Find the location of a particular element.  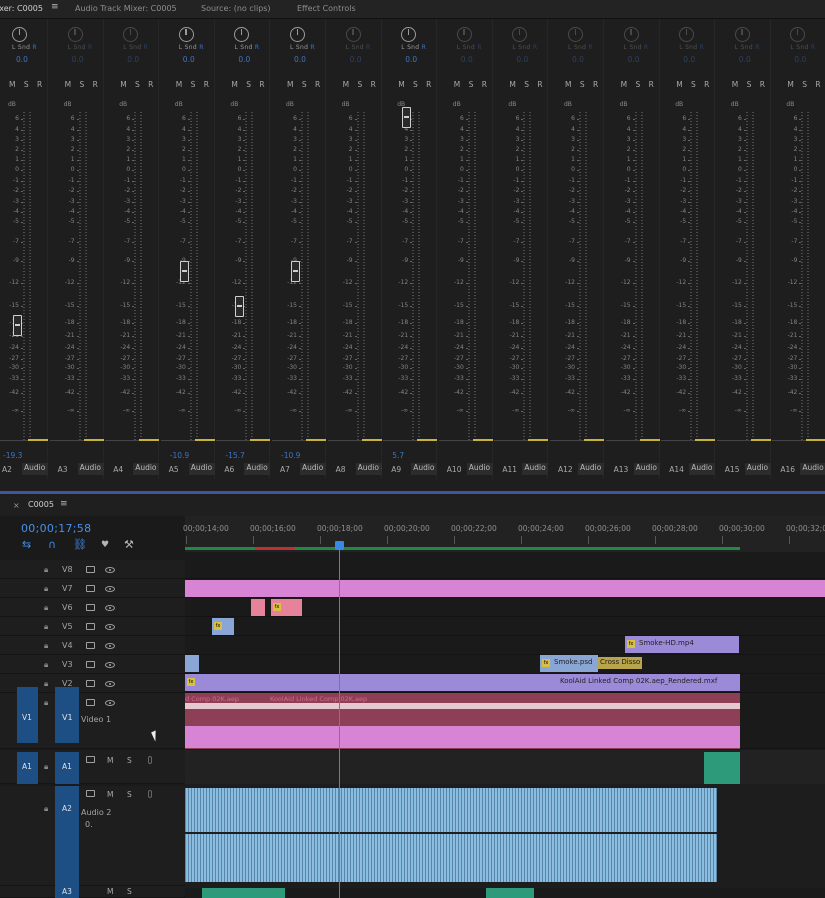

volume-readout: -10.9 is located at coordinates (290, 455).